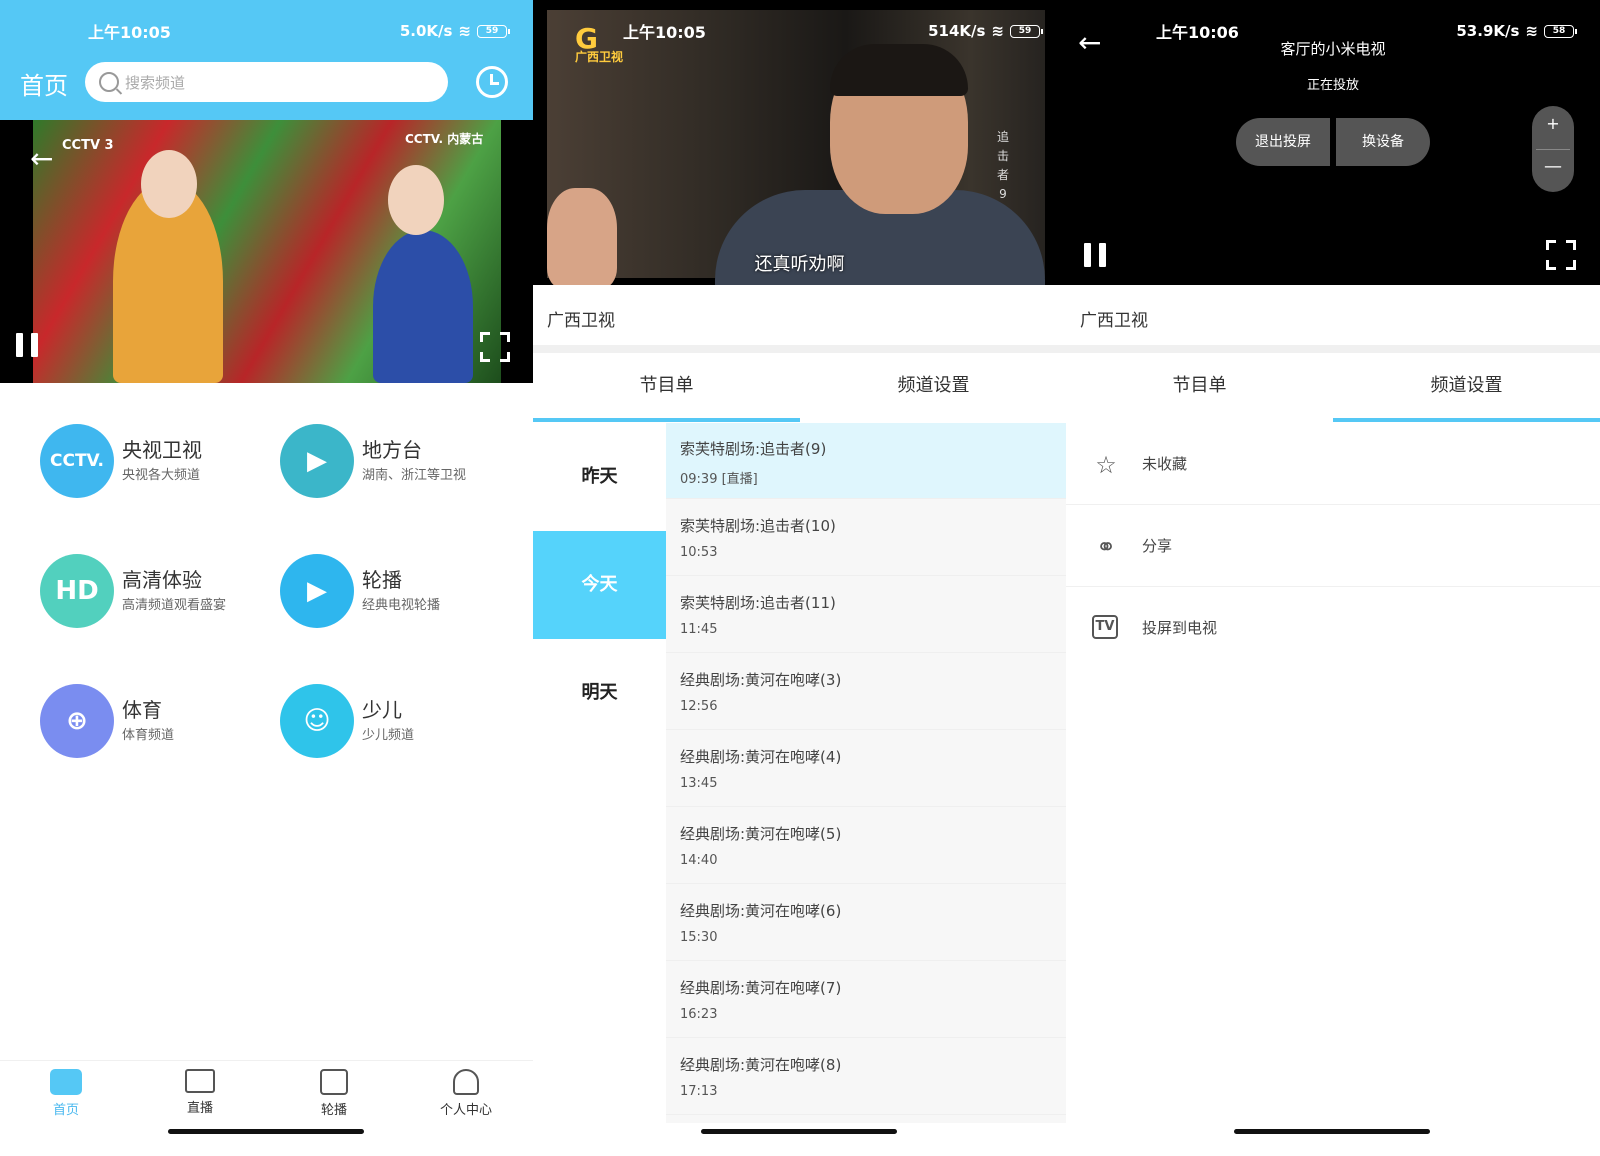  I want to click on day-tomorrow: 明天, so click(599, 693).